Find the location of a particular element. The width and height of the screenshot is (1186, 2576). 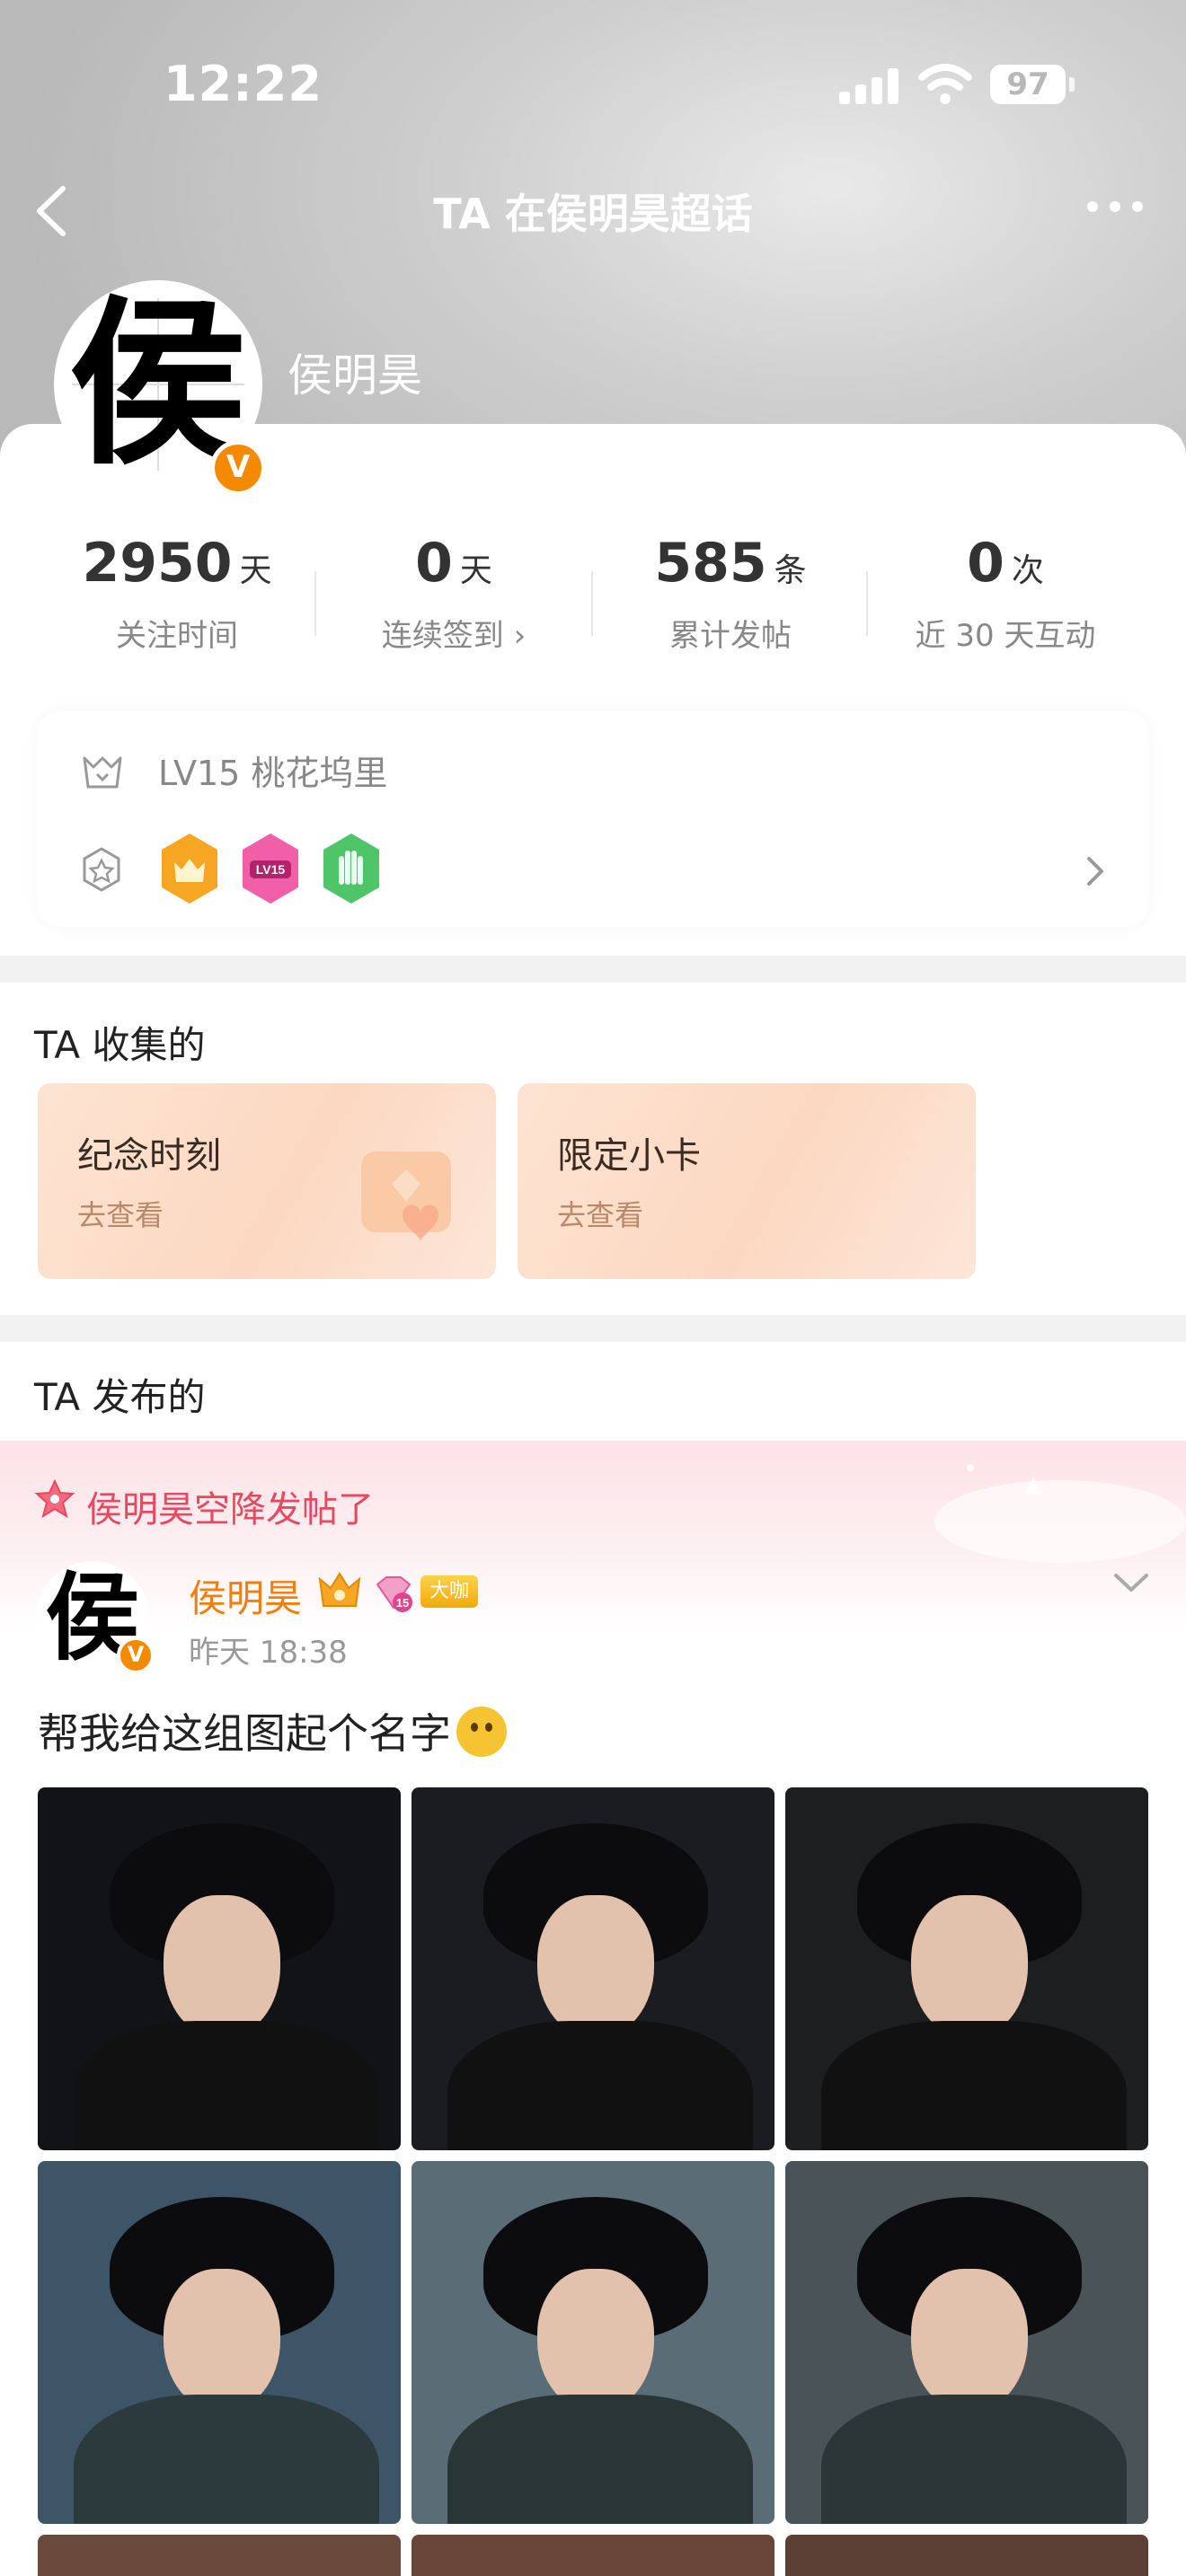

gem-level-number: 15 is located at coordinates (402, 1603).